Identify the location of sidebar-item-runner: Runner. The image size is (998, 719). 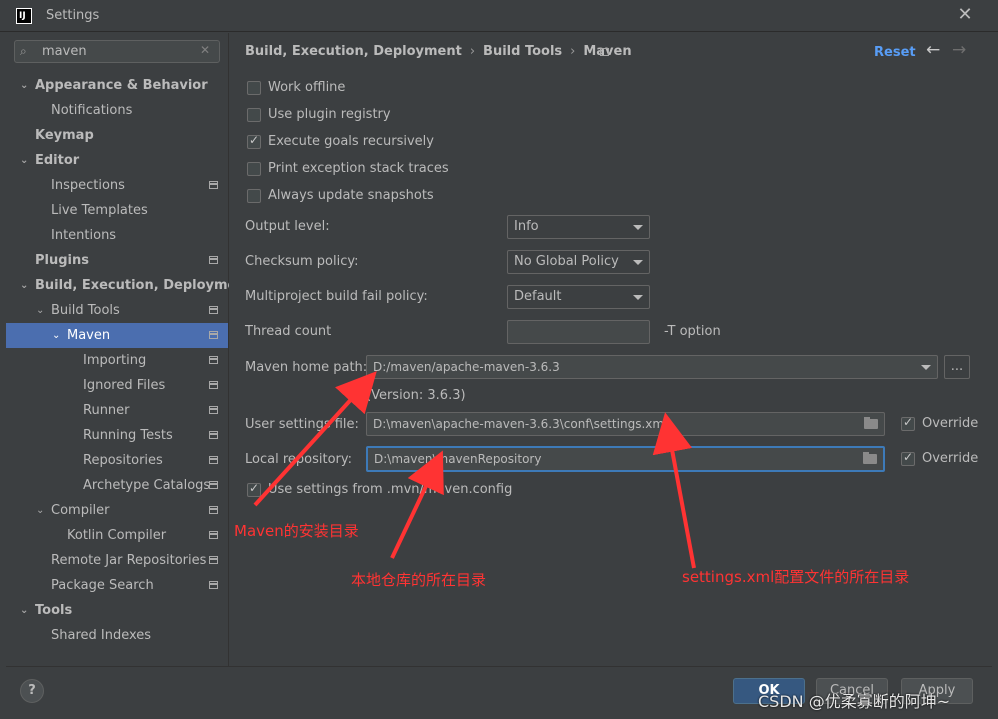
(117, 410).